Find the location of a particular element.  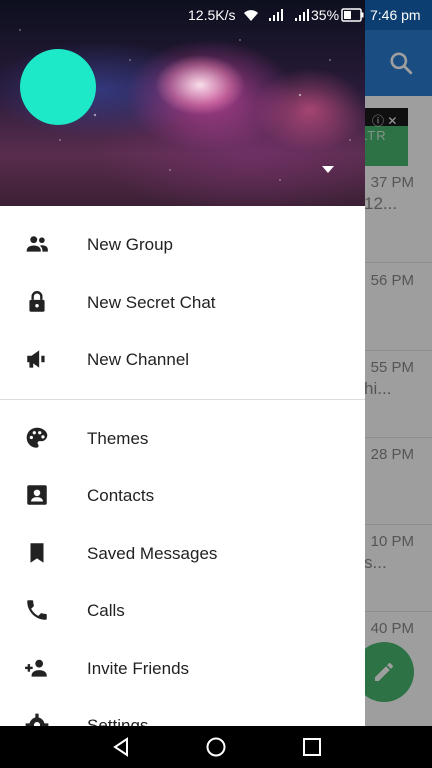

menu-item-invite-friends: Invite Friends is located at coordinates (182, 669).